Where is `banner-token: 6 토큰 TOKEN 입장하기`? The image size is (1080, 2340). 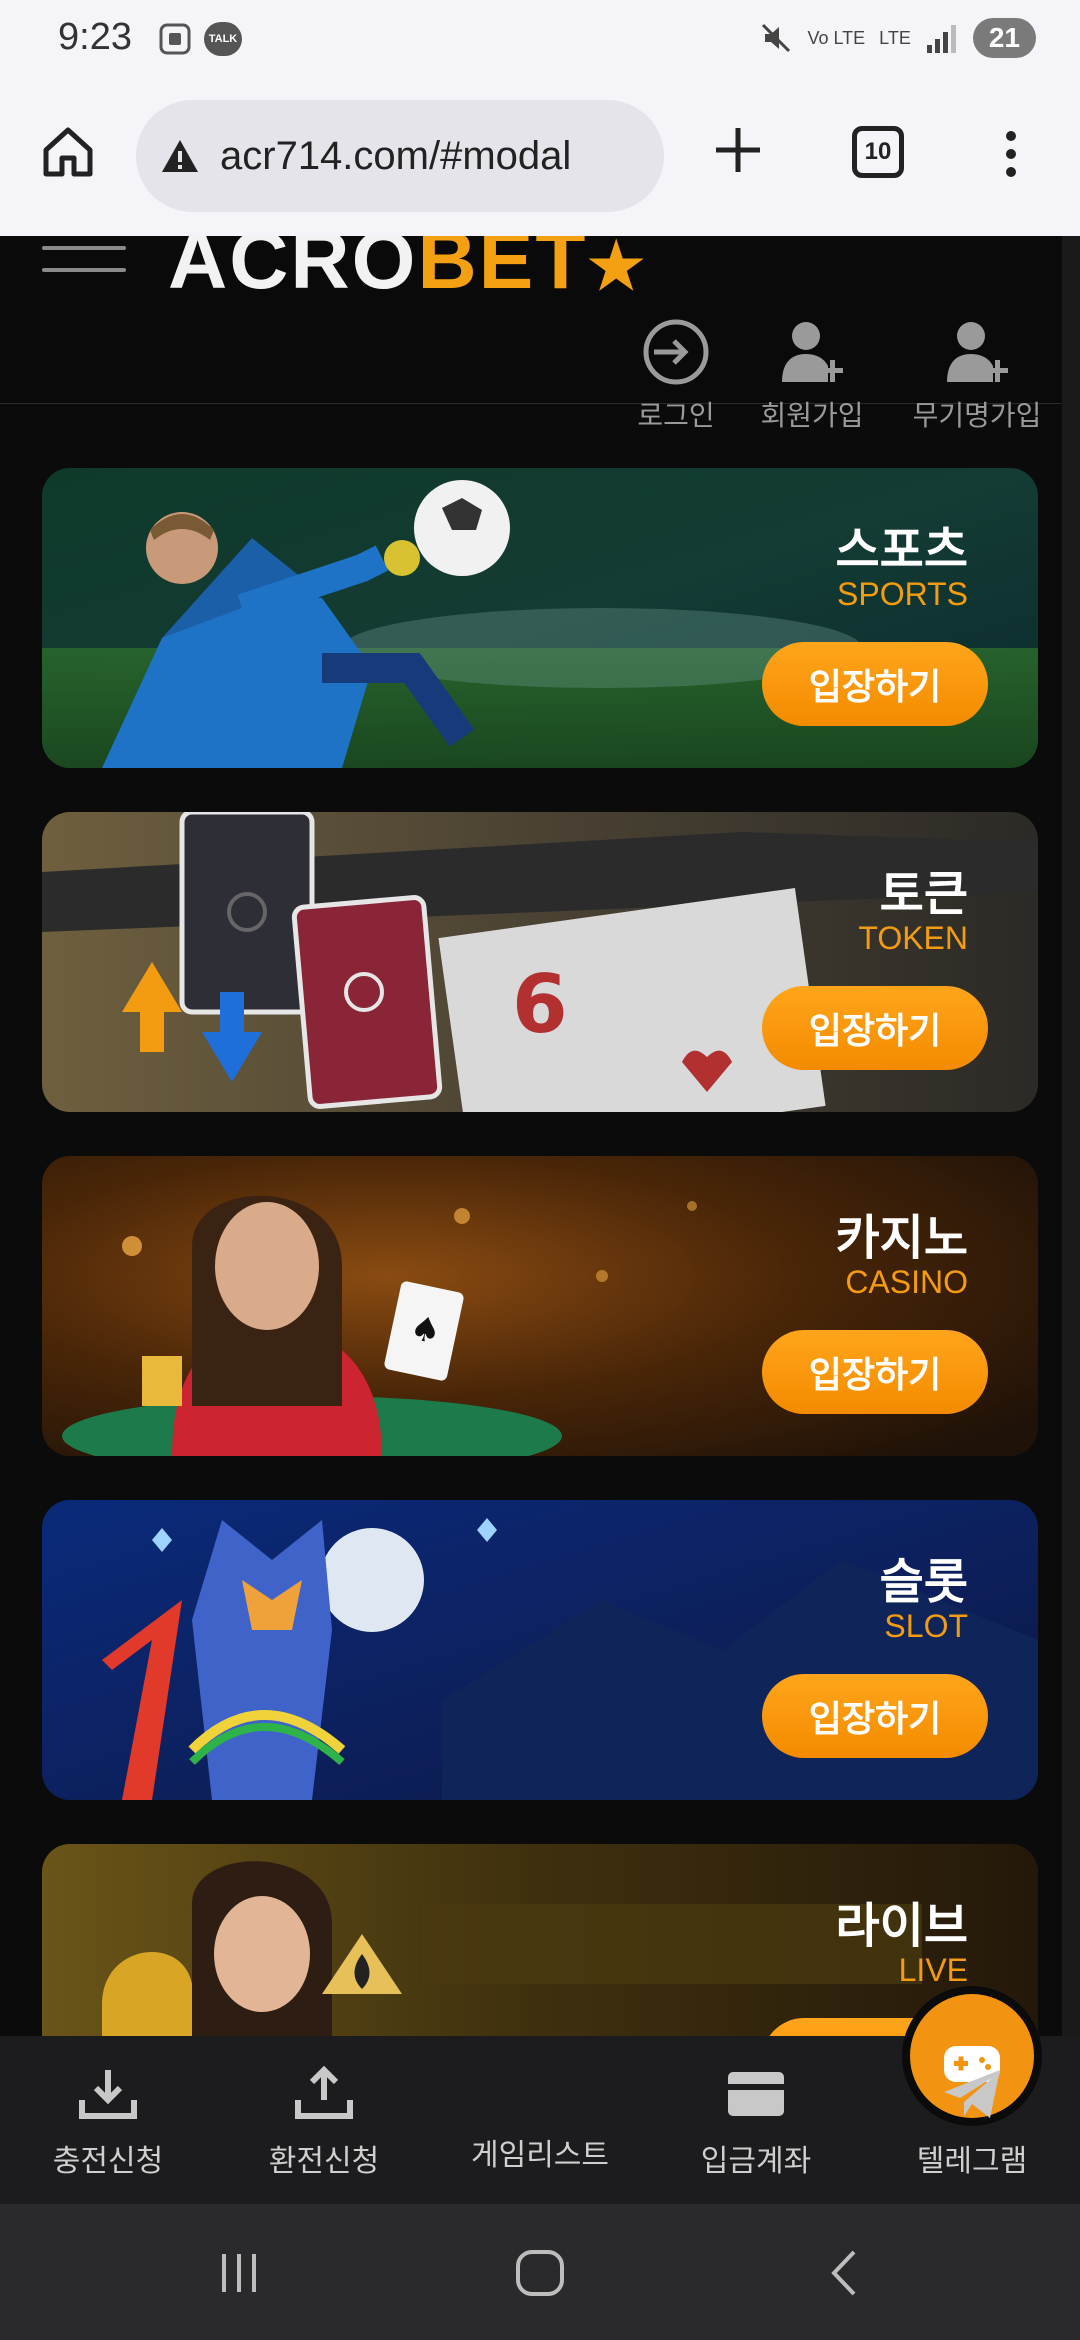 banner-token: 6 토큰 TOKEN 입장하기 is located at coordinates (540, 962).